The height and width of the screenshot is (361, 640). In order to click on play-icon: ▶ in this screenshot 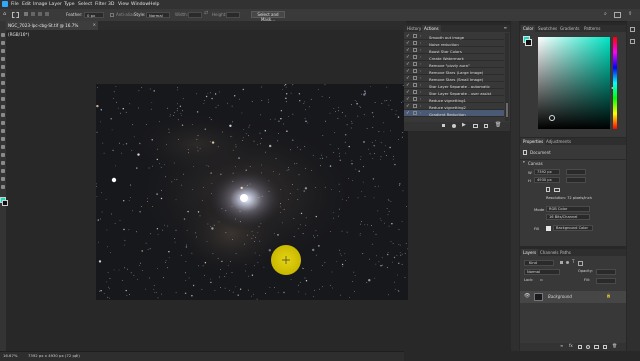, I will do `click(464, 125)`.